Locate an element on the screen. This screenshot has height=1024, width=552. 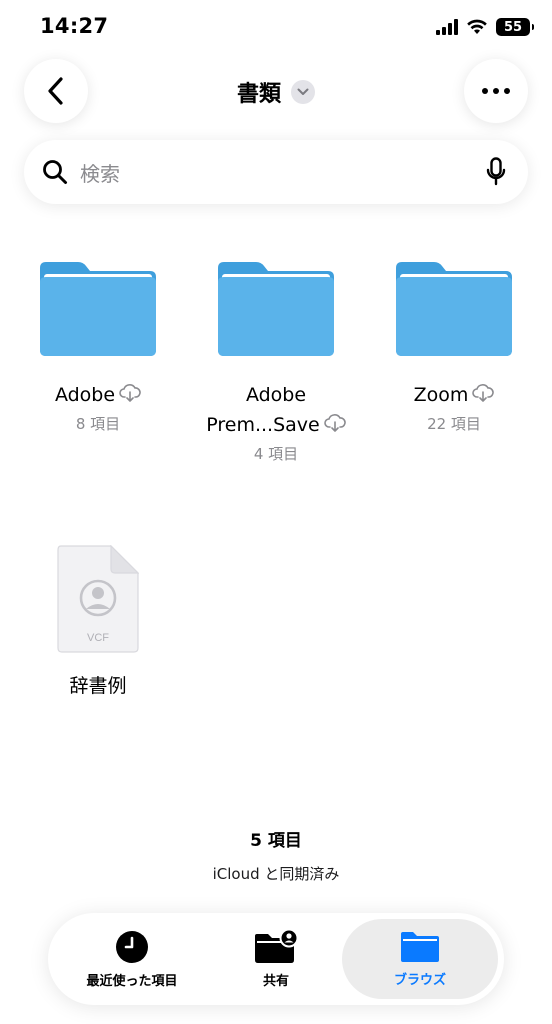
battery-icon: 55 is located at coordinates (515, 27).